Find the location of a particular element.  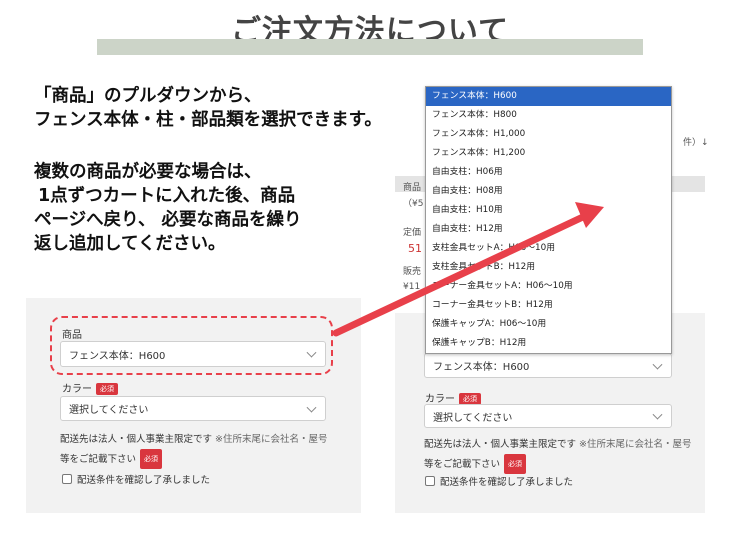

instruction-line-1: 「商品」のプルダウンから、 is located at coordinates (148, 96).